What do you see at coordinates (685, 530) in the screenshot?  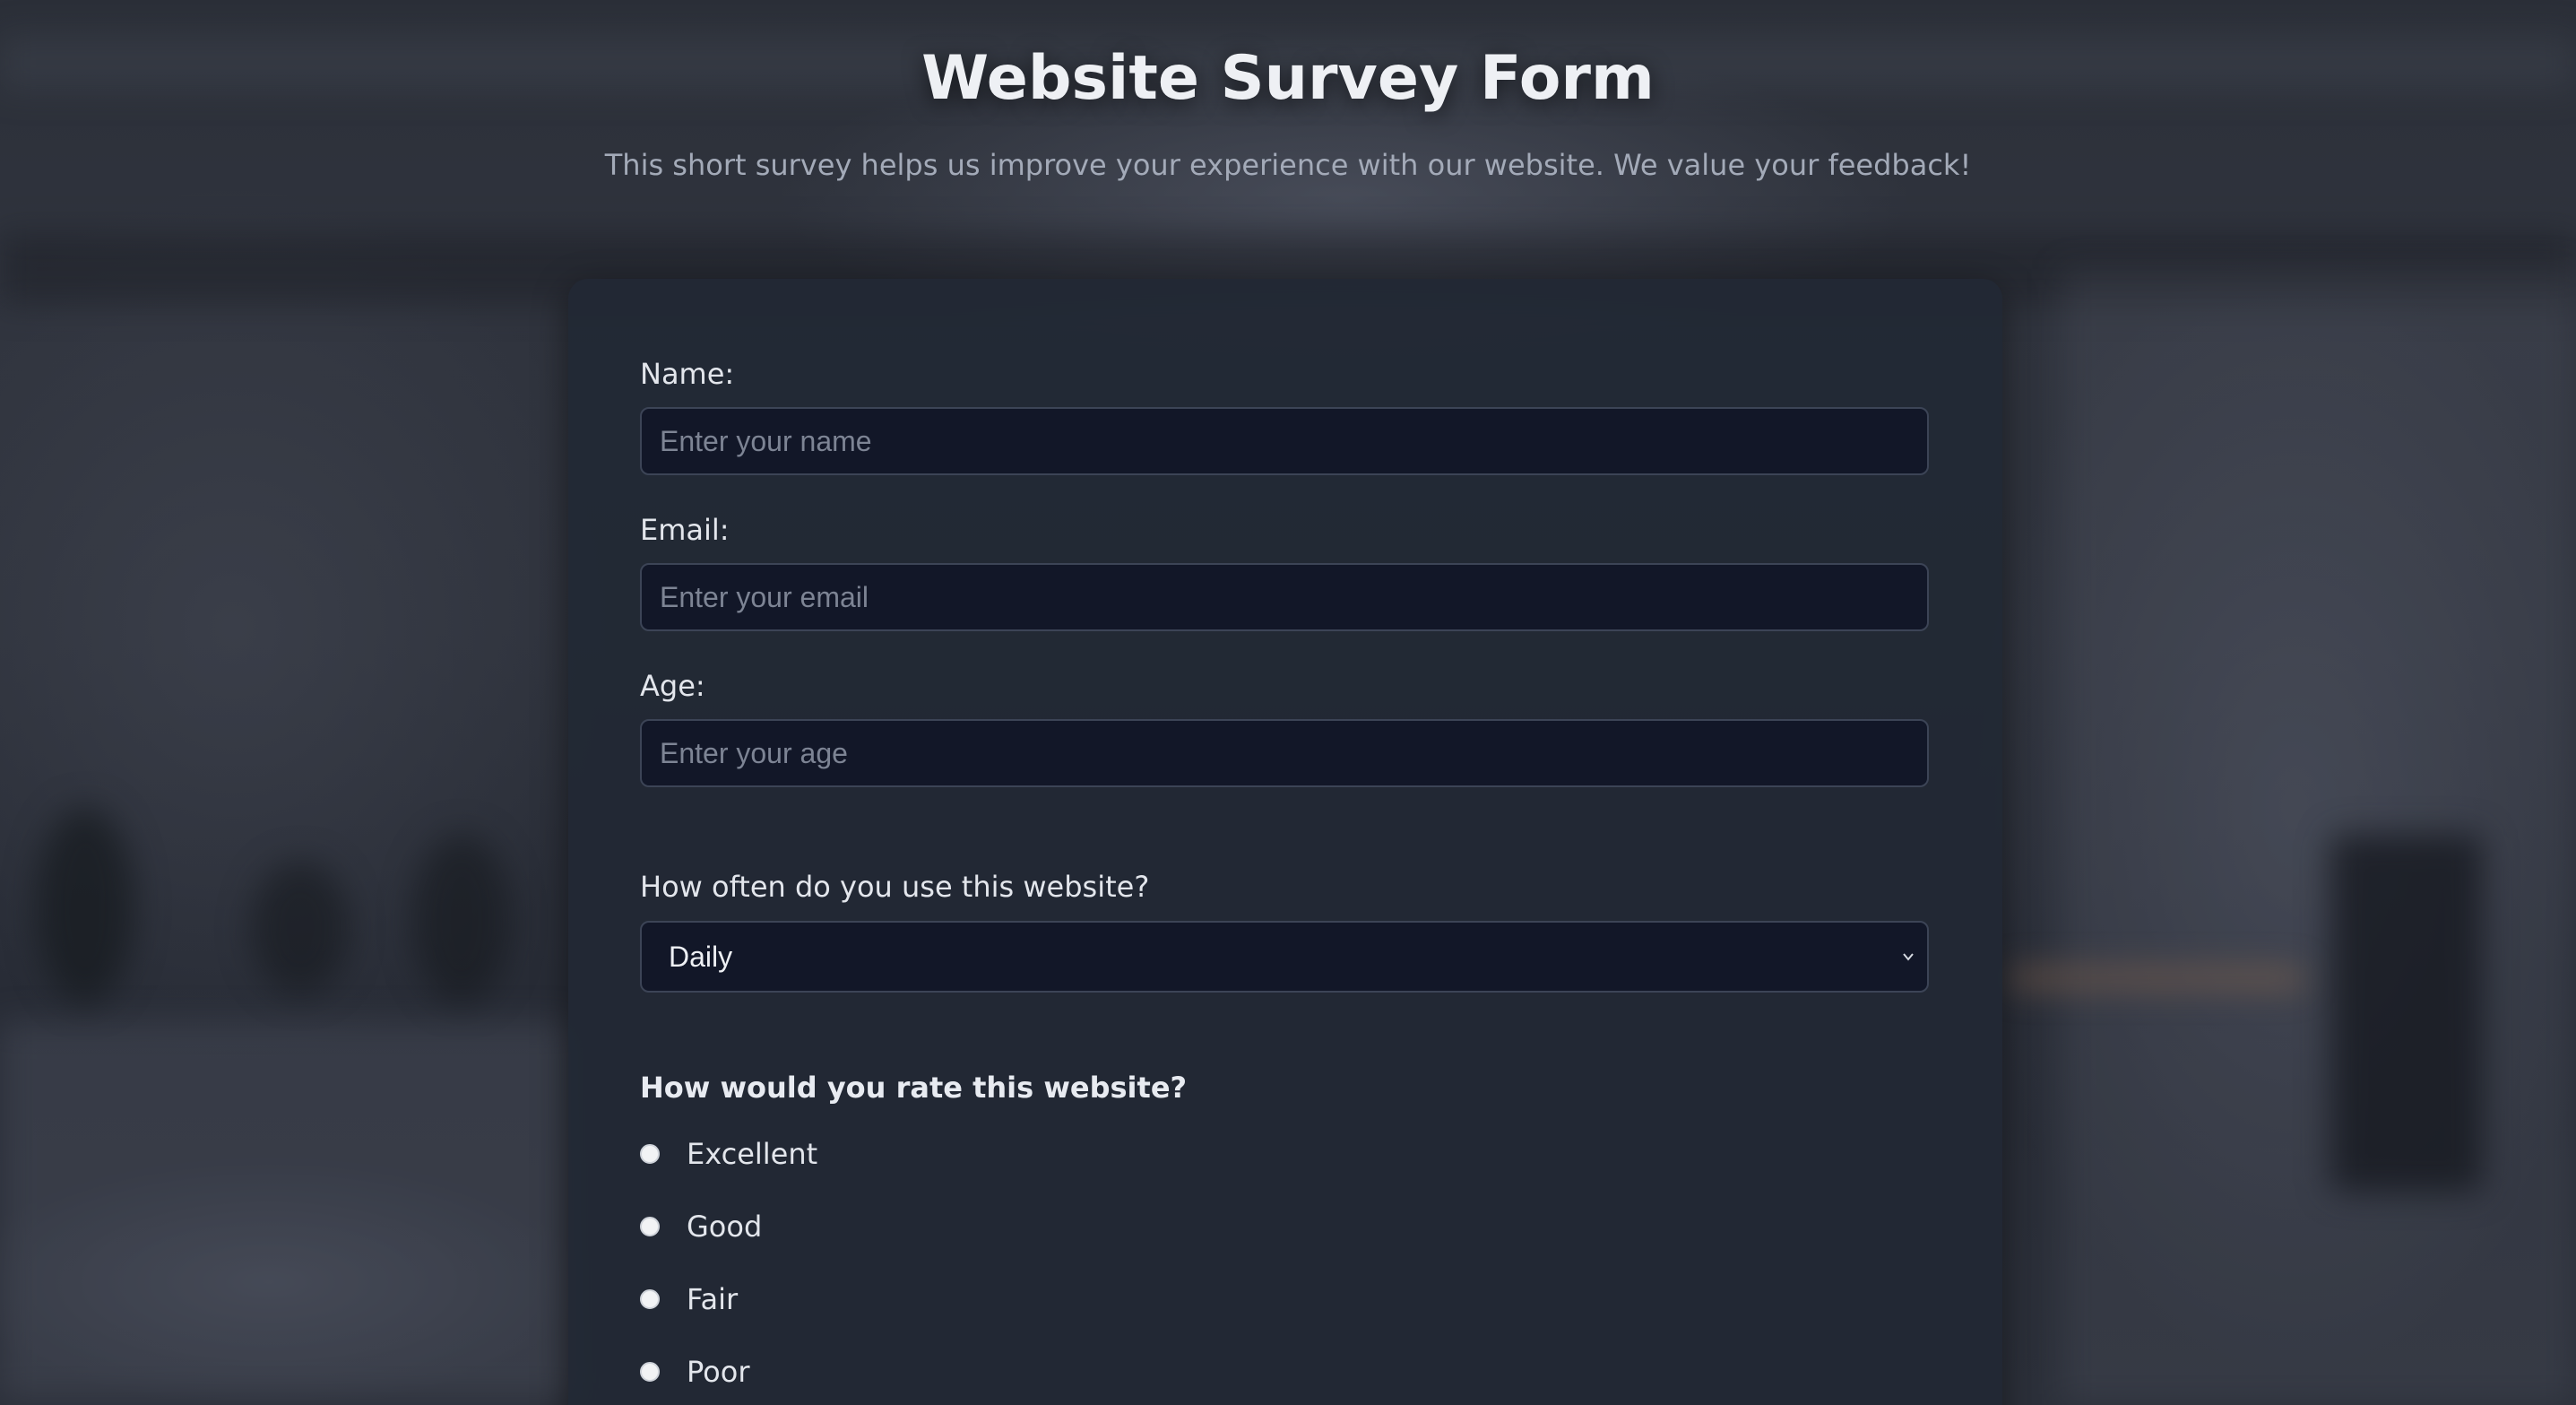 I see `email-label: Email:` at bounding box center [685, 530].